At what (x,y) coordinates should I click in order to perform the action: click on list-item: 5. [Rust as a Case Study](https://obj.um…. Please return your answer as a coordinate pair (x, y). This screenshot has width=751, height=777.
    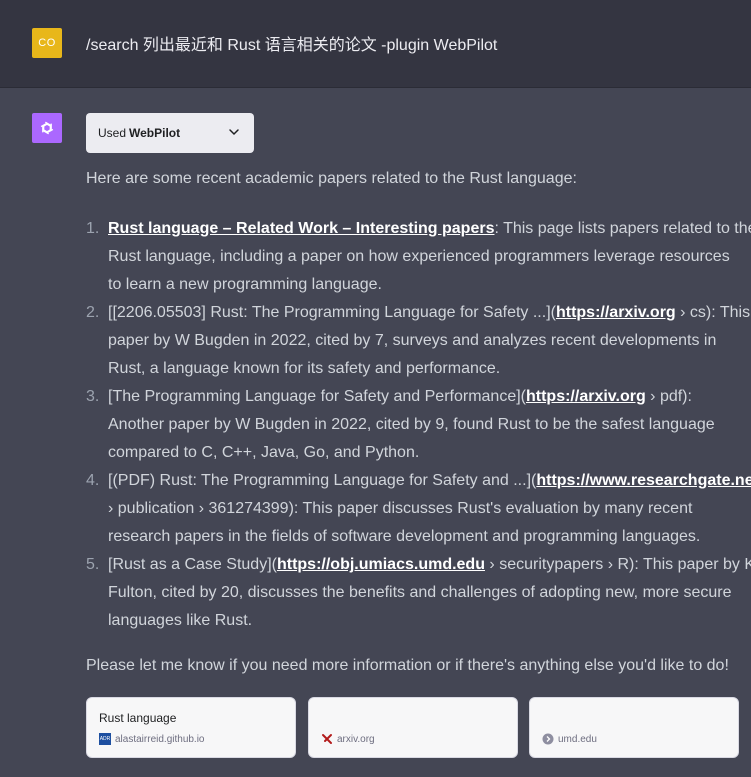
    Looking at the image, I should click on (418, 593).